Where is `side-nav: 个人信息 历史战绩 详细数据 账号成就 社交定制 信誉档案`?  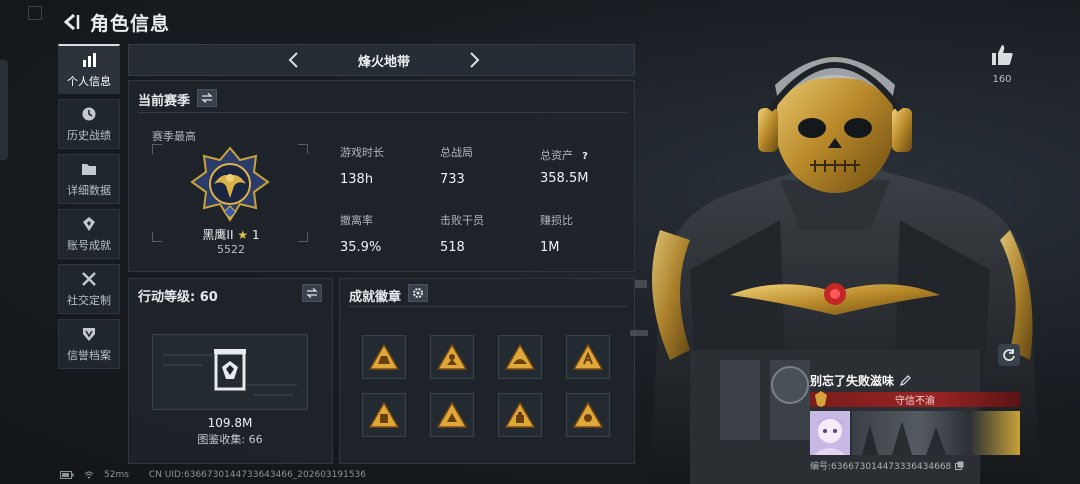
side-nav: 个人信息 历史战绩 详细数据 账号成就 社交定制 信誉档案 is located at coordinates (89, 209).